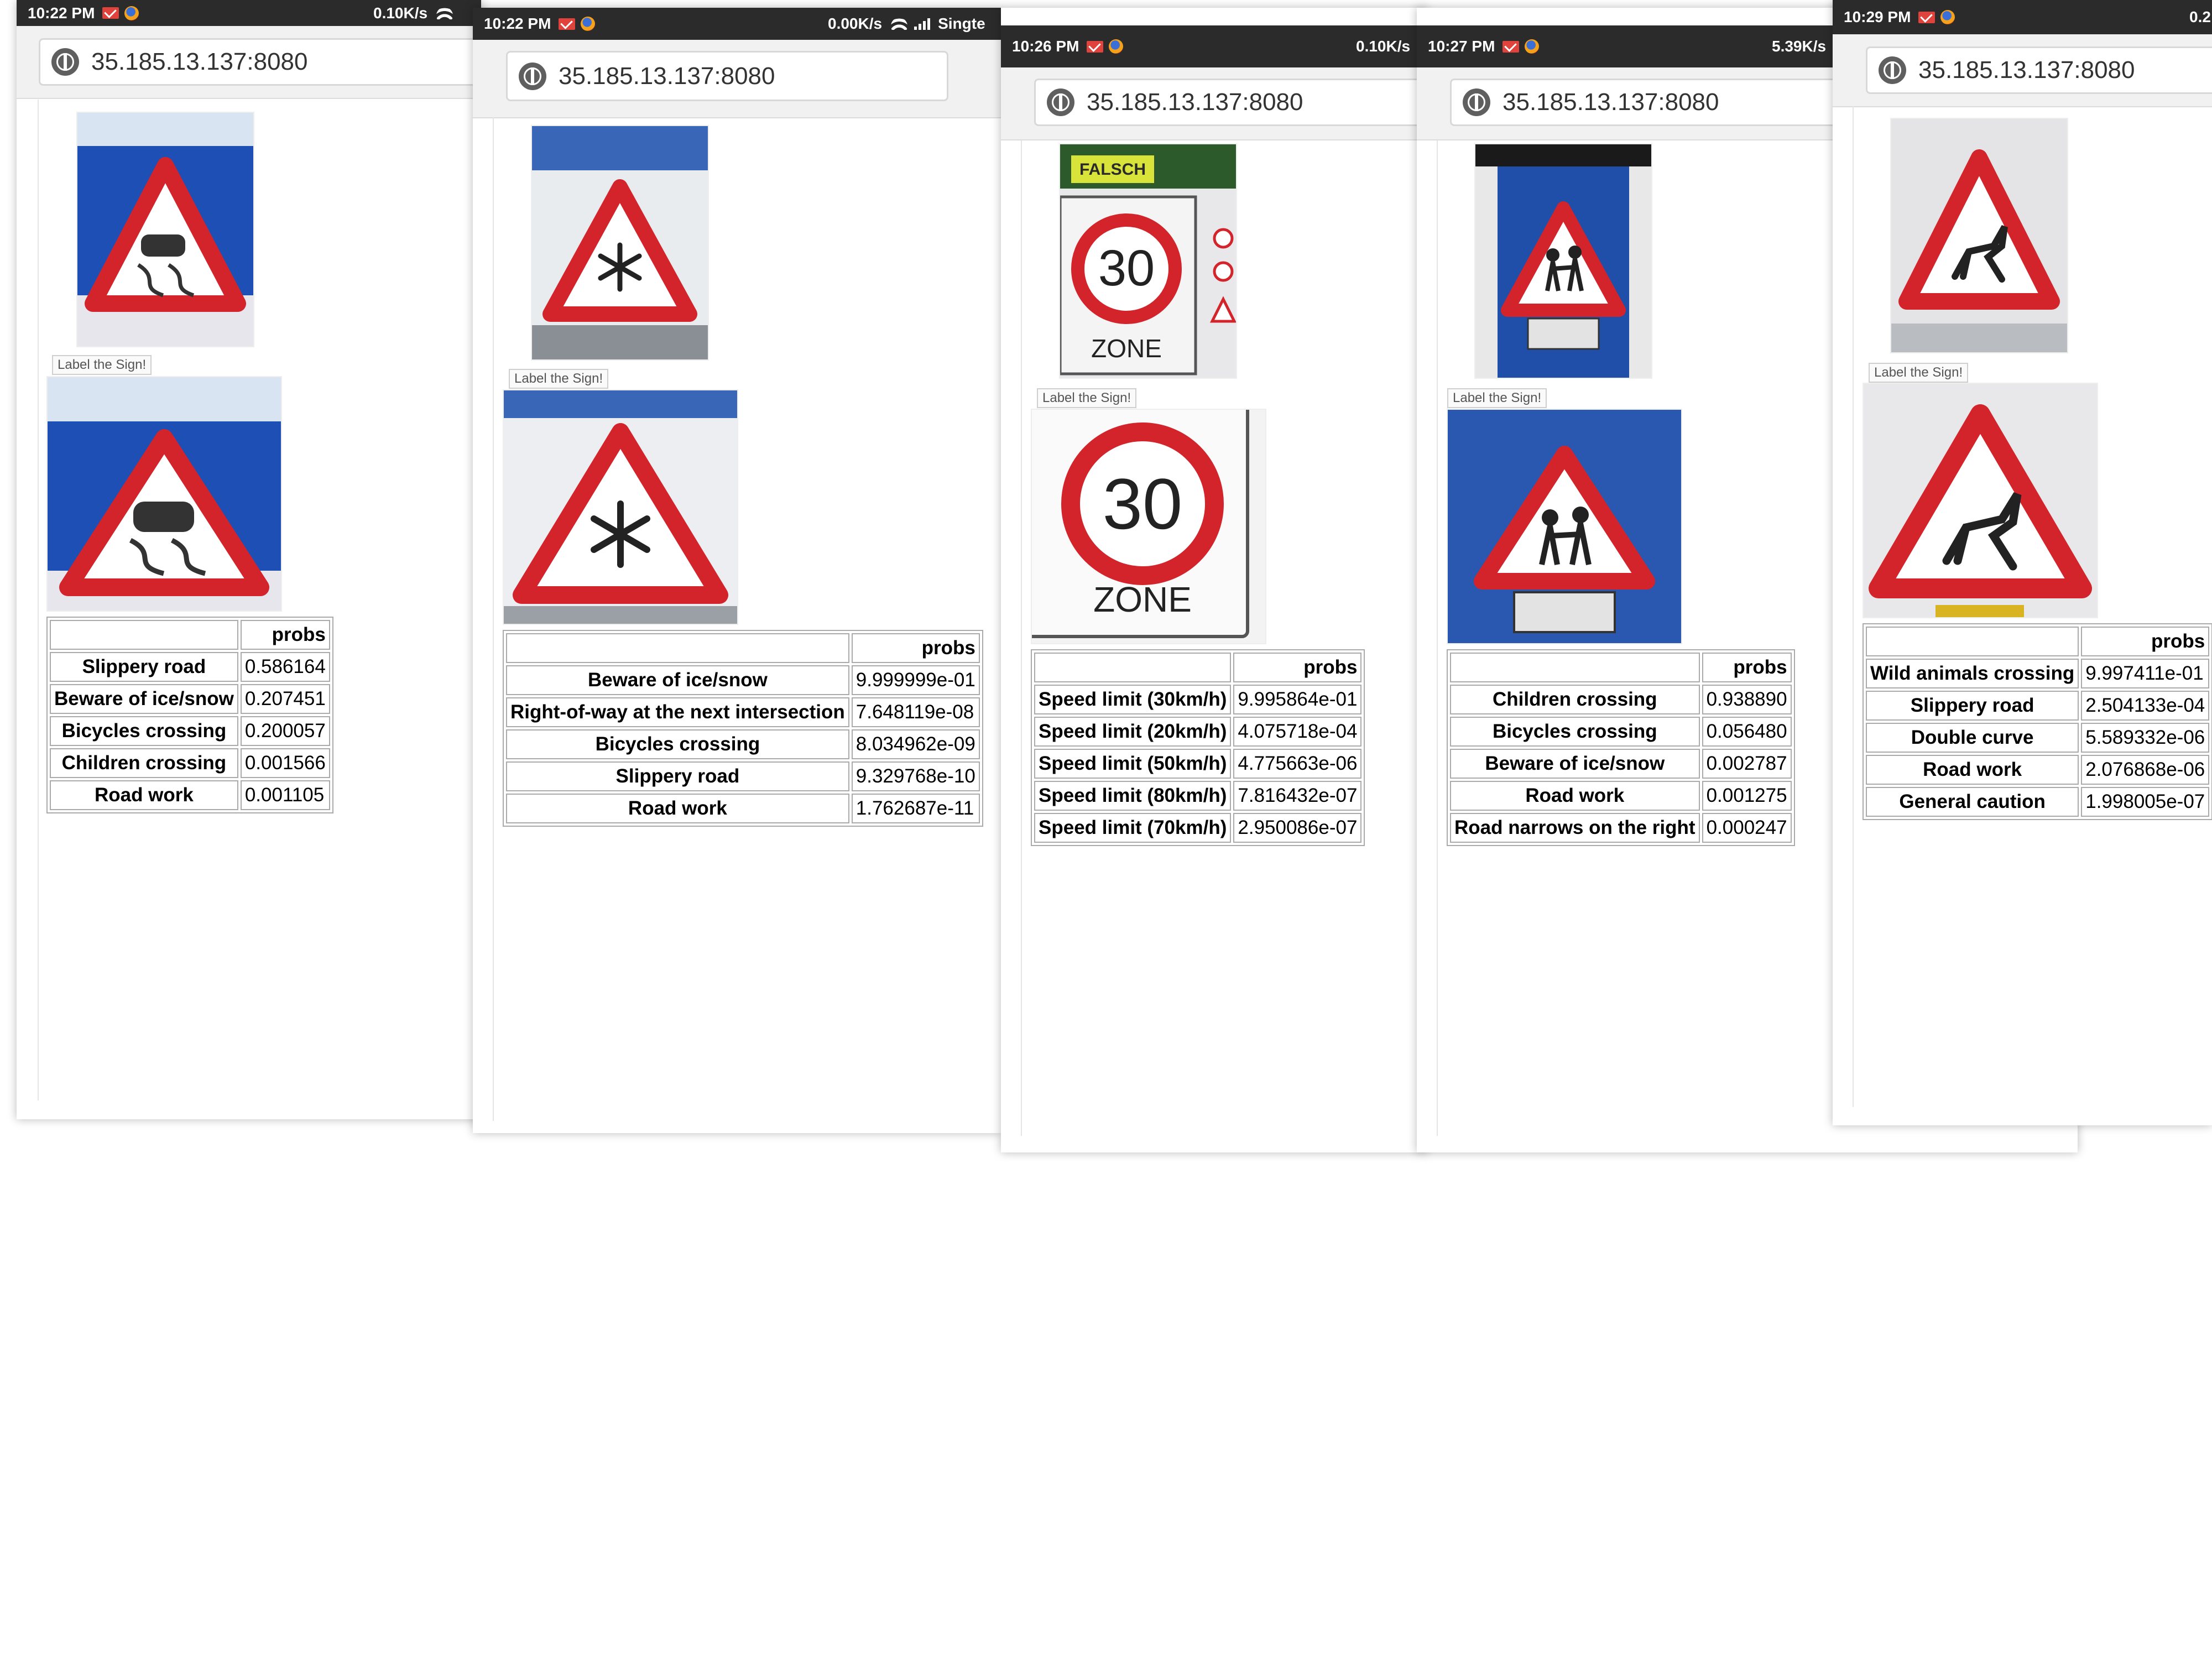 This screenshot has height=1659, width=2212. Describe the element at coordinates (1626, 46) in the screenshot. I see `status-bar: 10:27 PM 5.39K/s` at that location.